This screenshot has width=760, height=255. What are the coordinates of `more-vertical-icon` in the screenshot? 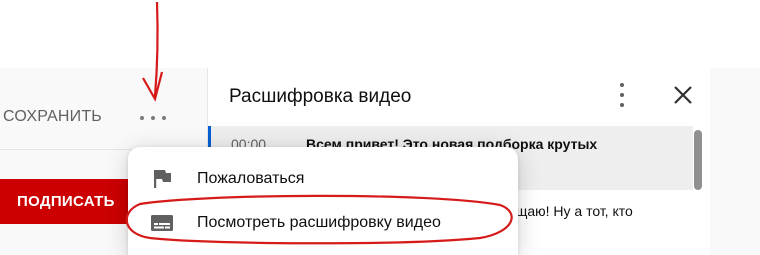 It's located at (622, 85).